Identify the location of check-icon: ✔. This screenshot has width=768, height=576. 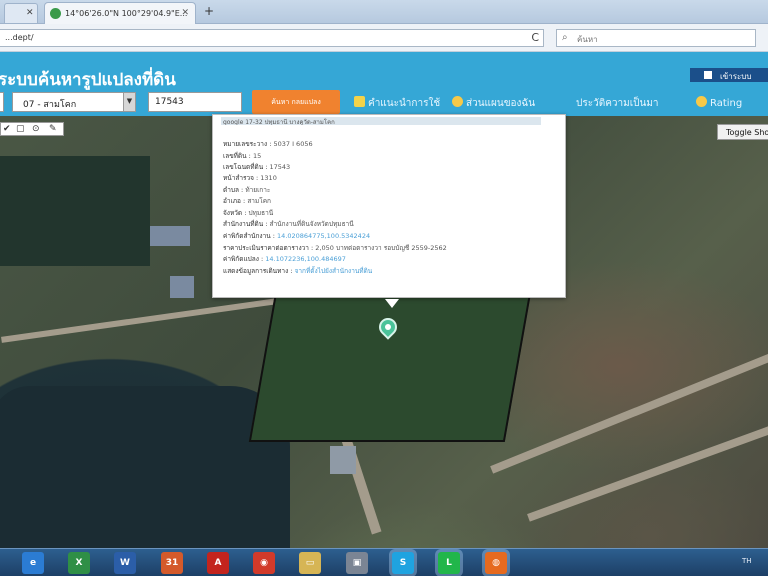
(7, 129).